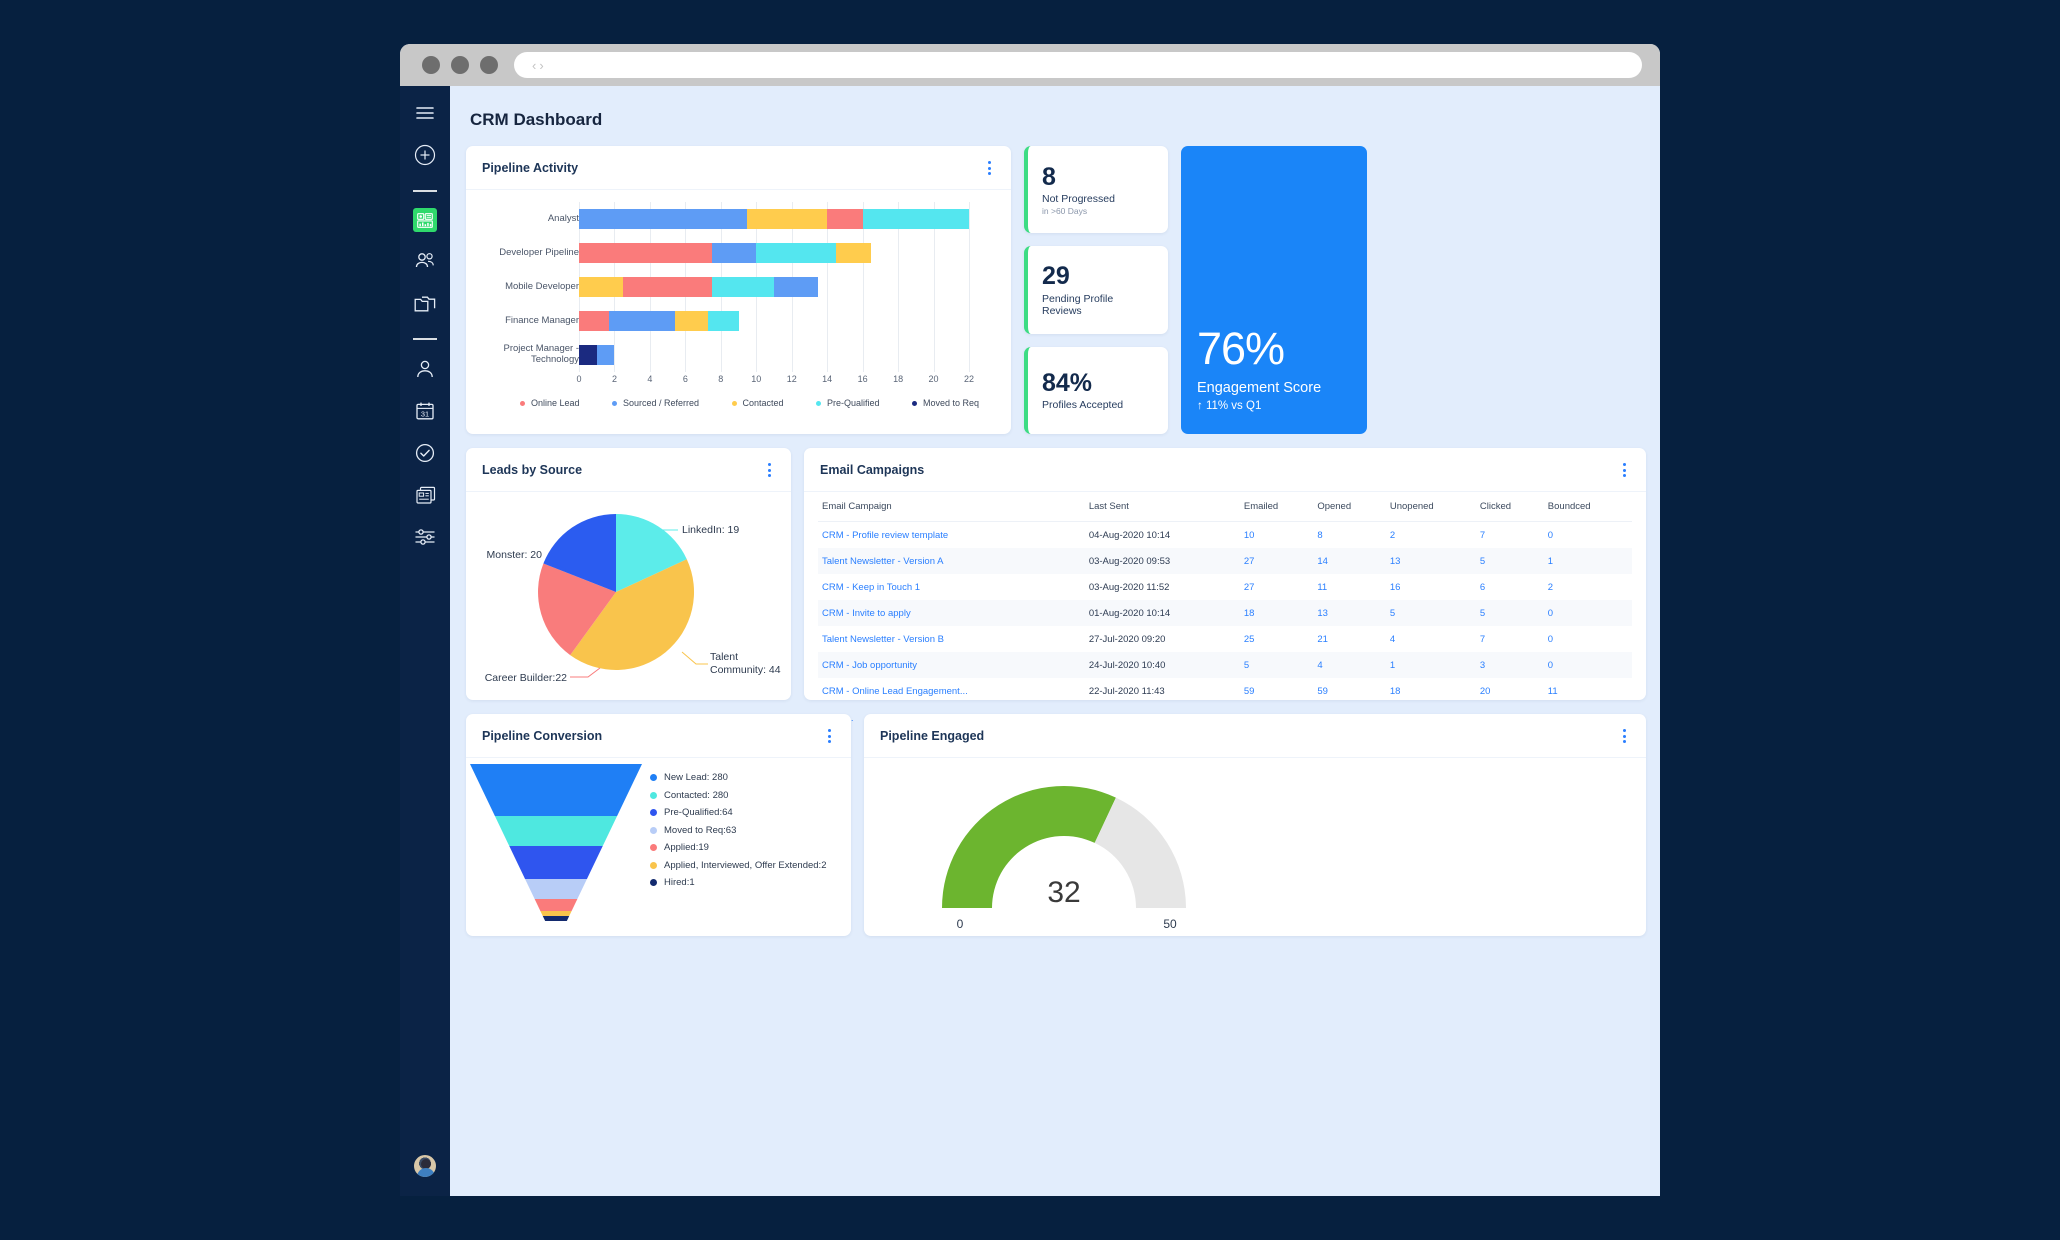 This screenshot has width=2060, height=1240. I want to click on clicked-cell: 3, so click(1510, 665).